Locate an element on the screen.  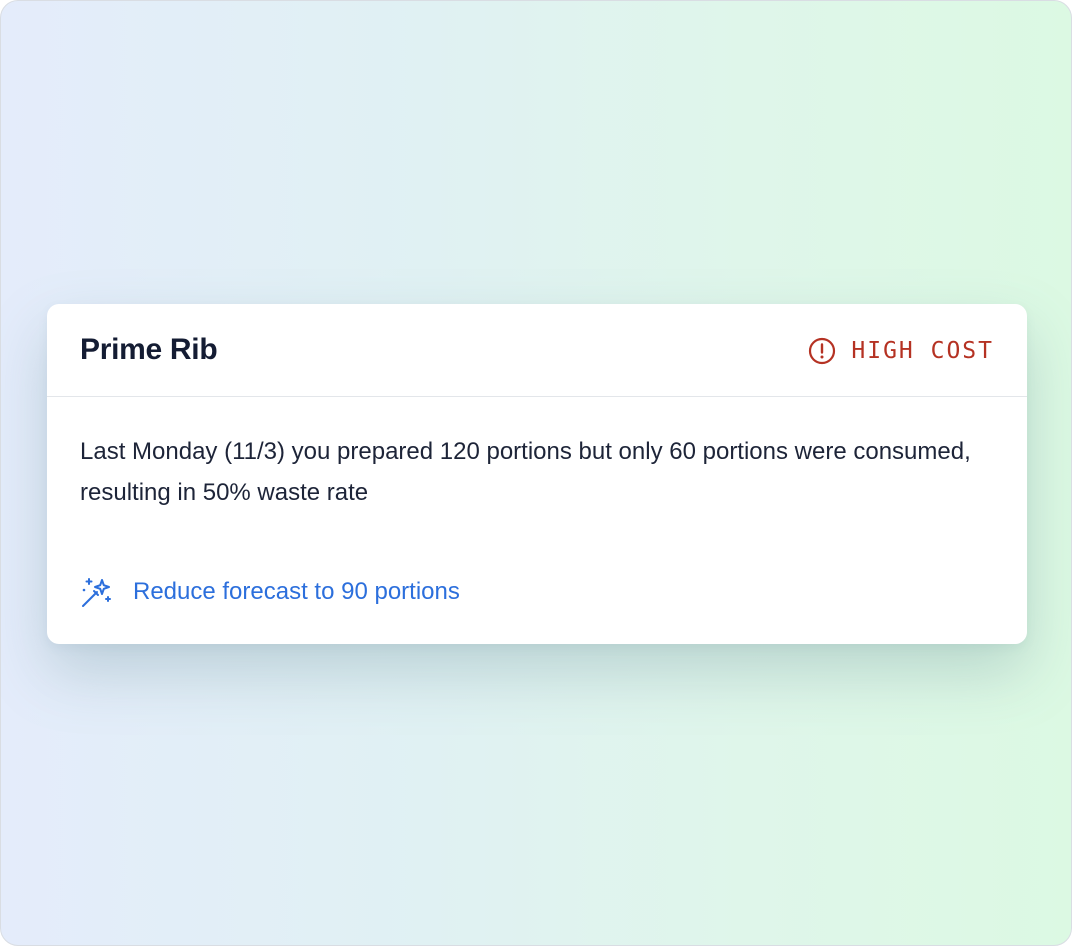
high-cost-badge: HIGH COST is located at coordinates (901, 351).